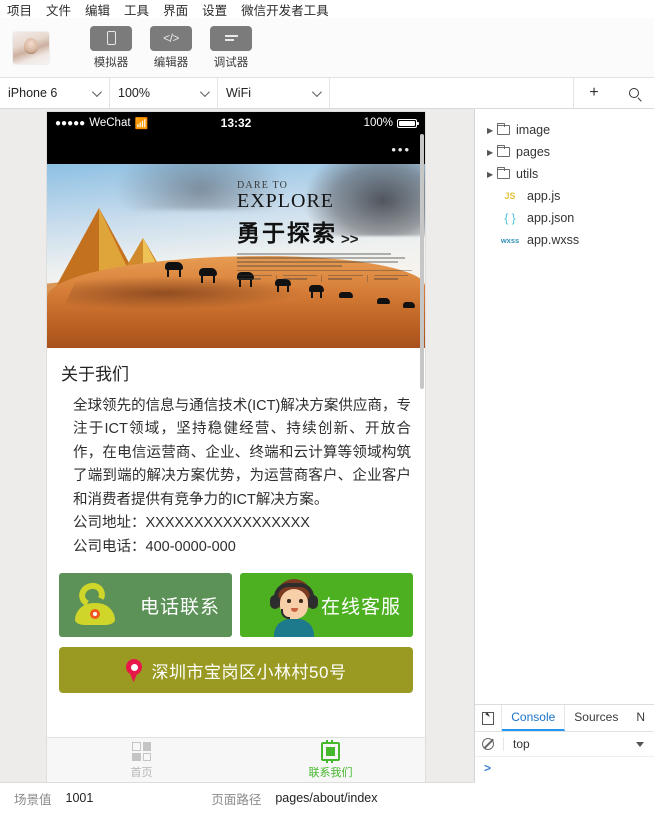  I want to click on contact-buttons-row: 电话联系 在线客服, so click(236, 600).